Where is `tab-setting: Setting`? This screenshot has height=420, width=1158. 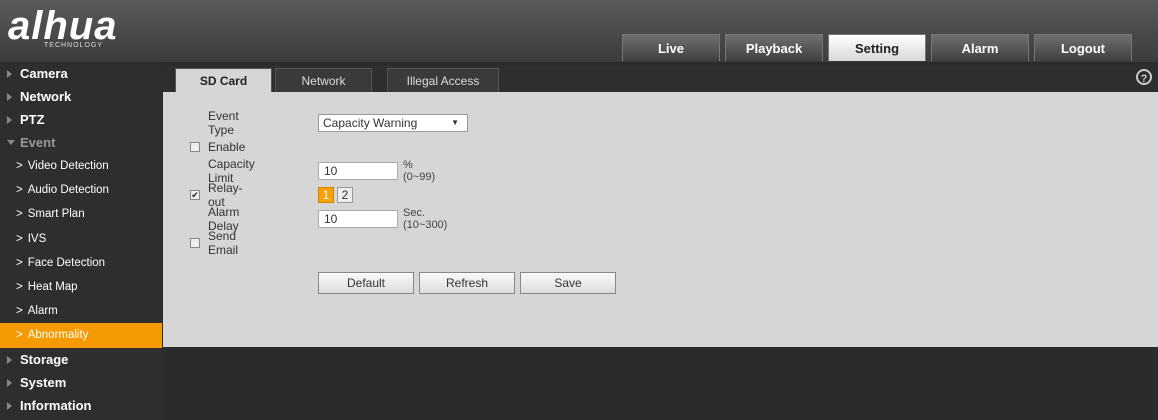
tab-setting: Setting is located at coordinates (877, 47).